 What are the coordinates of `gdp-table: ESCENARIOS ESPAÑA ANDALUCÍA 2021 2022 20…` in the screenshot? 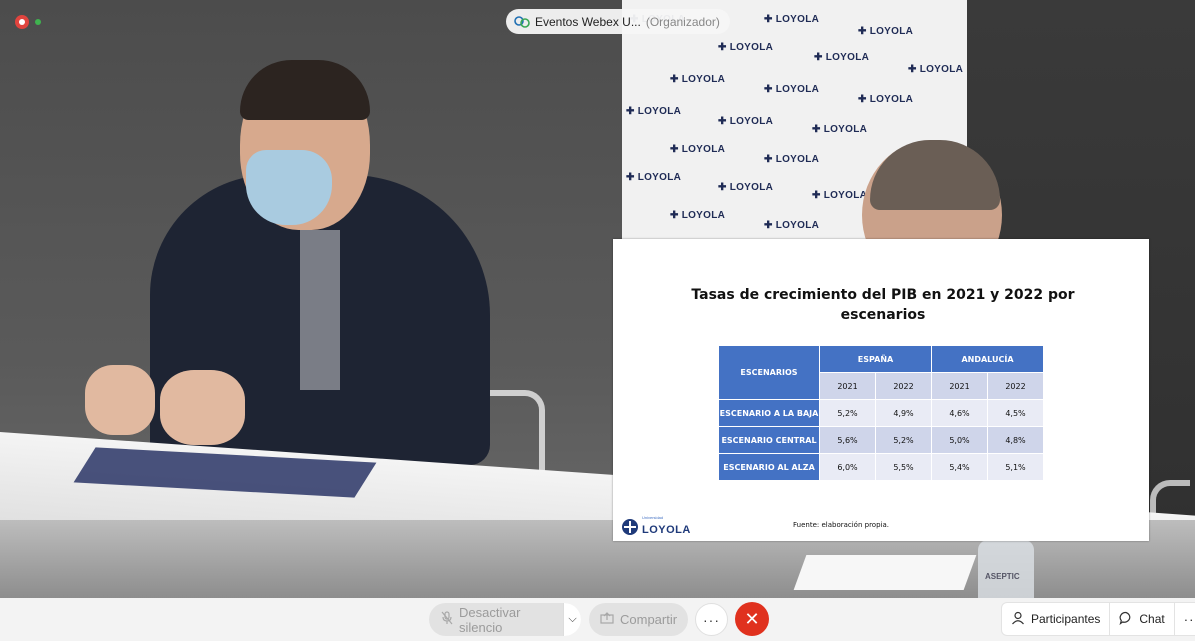 It's located at (881, 413).